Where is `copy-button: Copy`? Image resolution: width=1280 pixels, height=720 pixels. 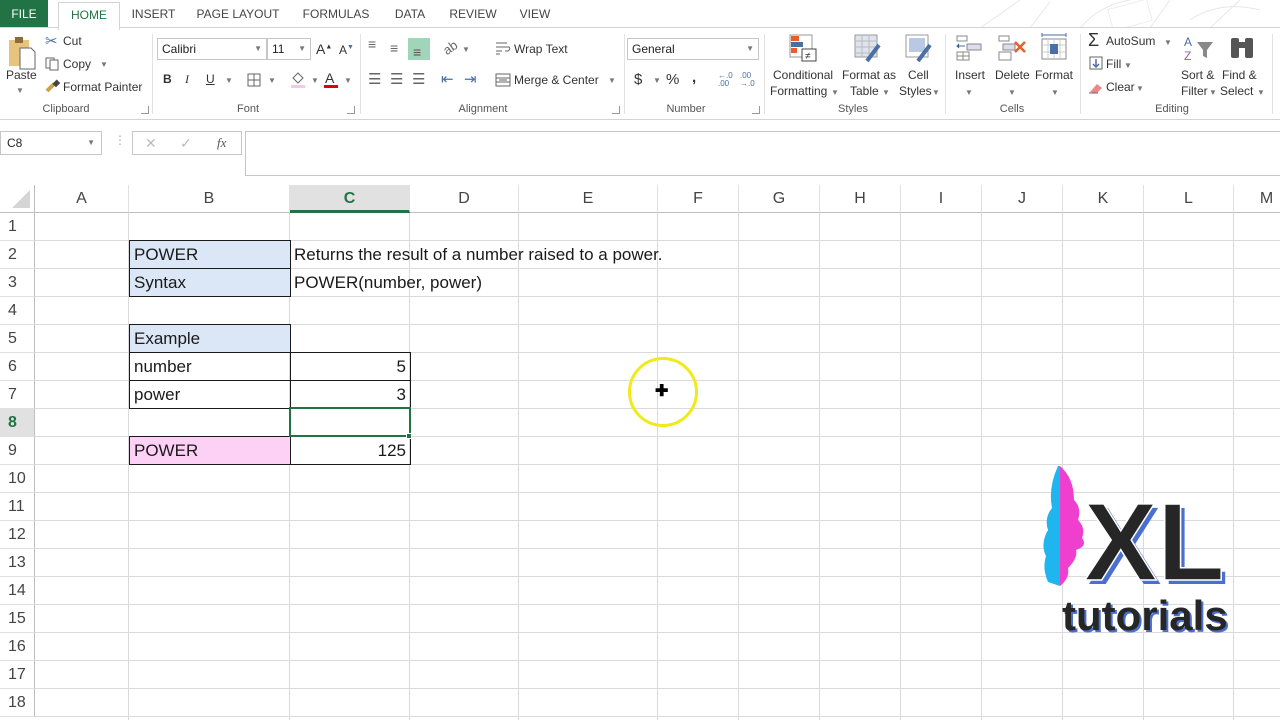
copy-button: Copy is located at coordinates (77, 64).